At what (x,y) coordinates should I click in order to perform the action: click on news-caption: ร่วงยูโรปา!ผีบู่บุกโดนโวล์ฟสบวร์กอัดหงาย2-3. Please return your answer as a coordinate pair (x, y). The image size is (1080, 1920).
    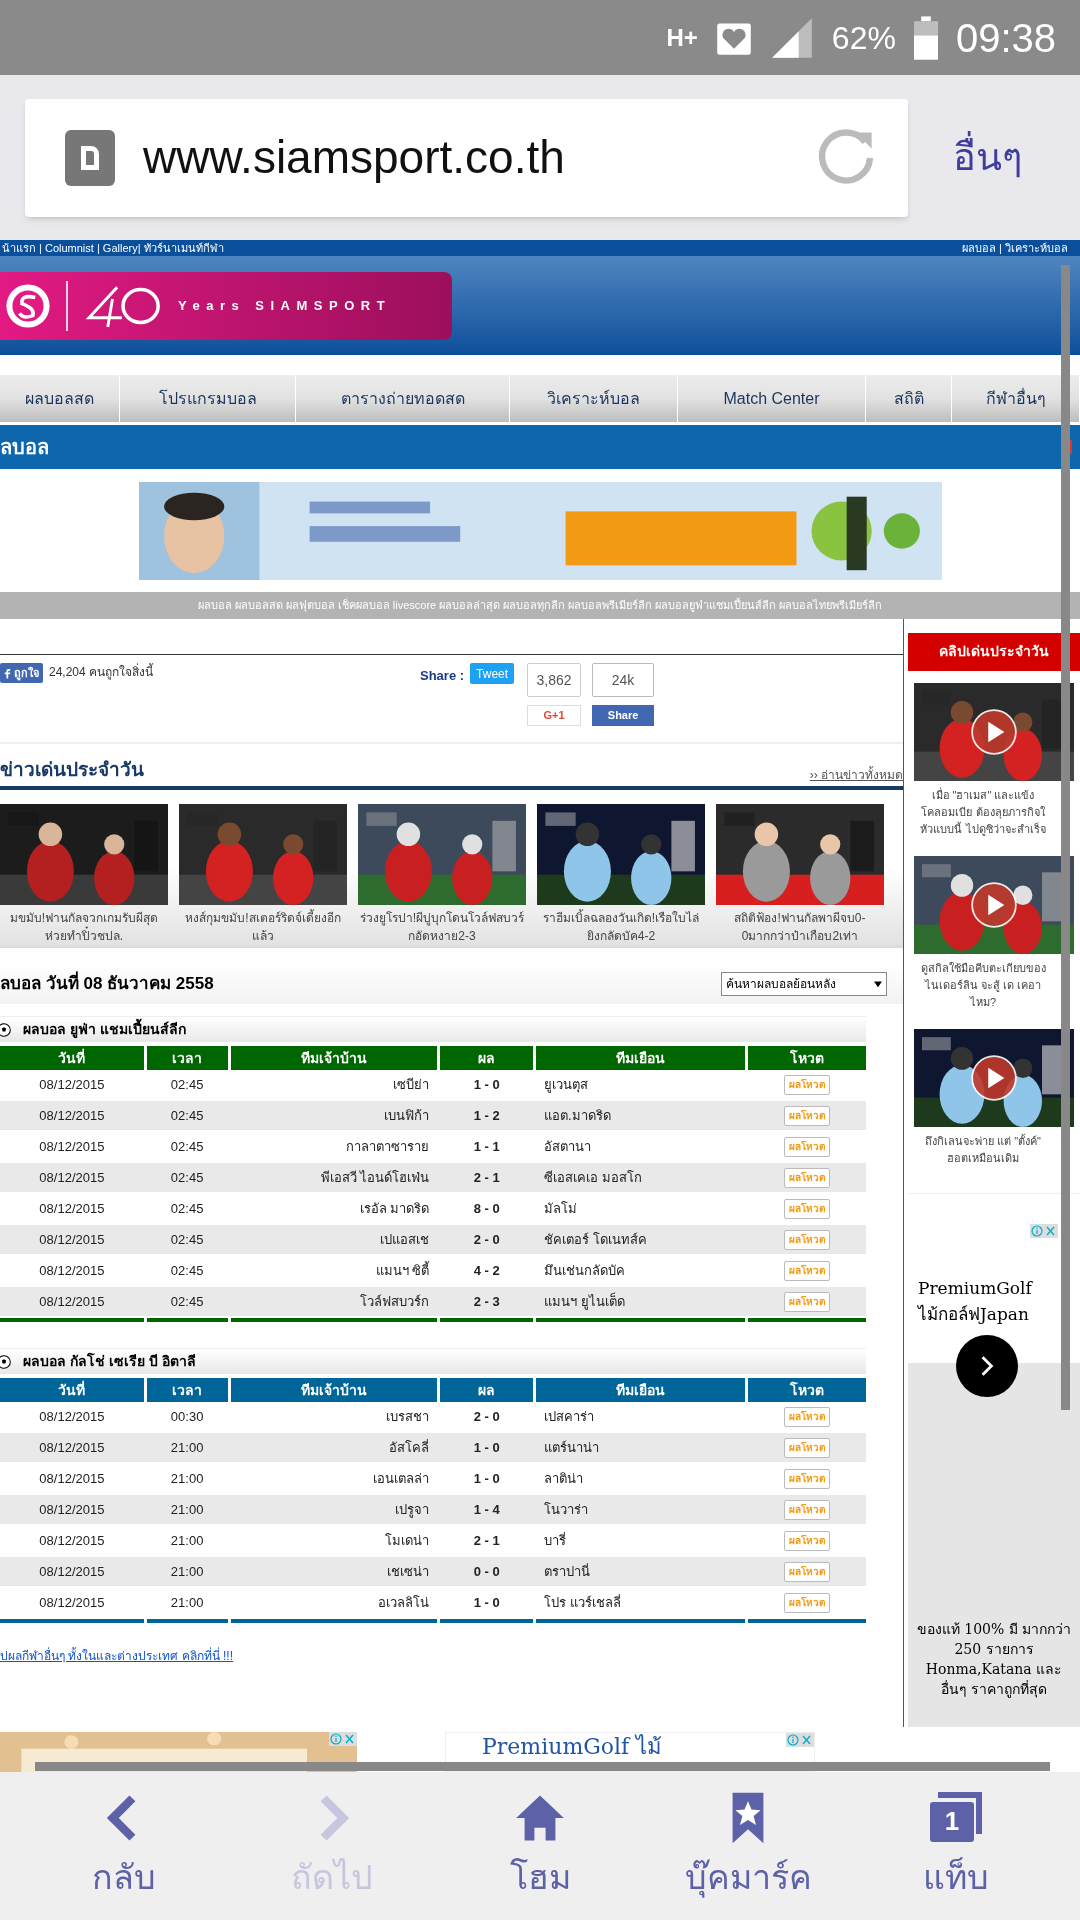
    Looking at the image, I should click on (442, 927).